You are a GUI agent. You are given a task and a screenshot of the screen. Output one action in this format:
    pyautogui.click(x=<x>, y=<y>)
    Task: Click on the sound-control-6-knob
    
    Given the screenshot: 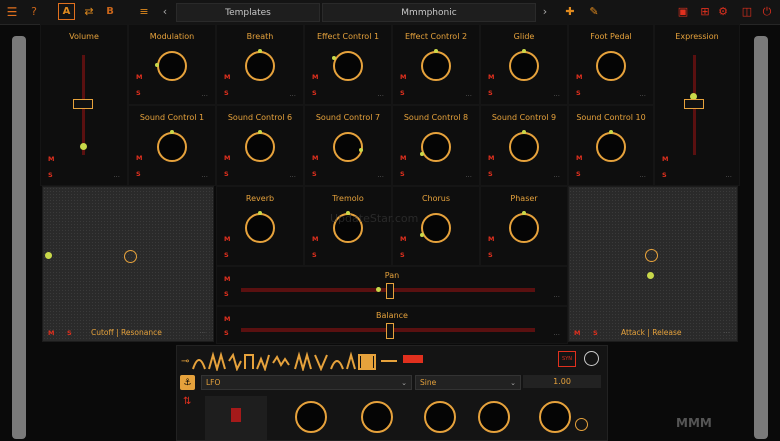 What is the action you would take?
    pyautogui.click(x=260, y=146)
    